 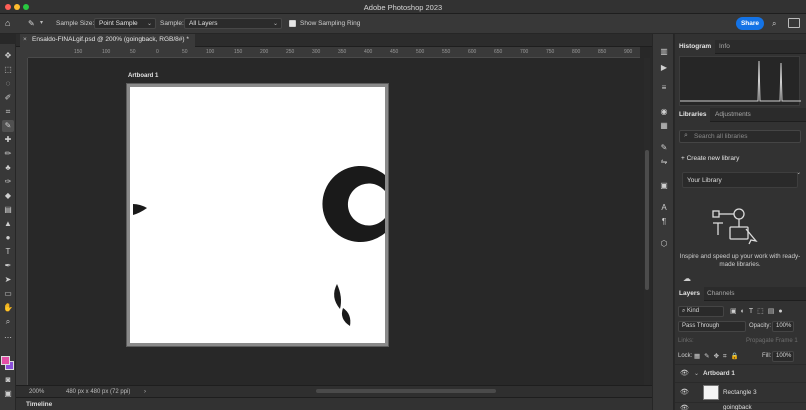 I want to click on opacity-value: 100%, so click(x=784, y=326).